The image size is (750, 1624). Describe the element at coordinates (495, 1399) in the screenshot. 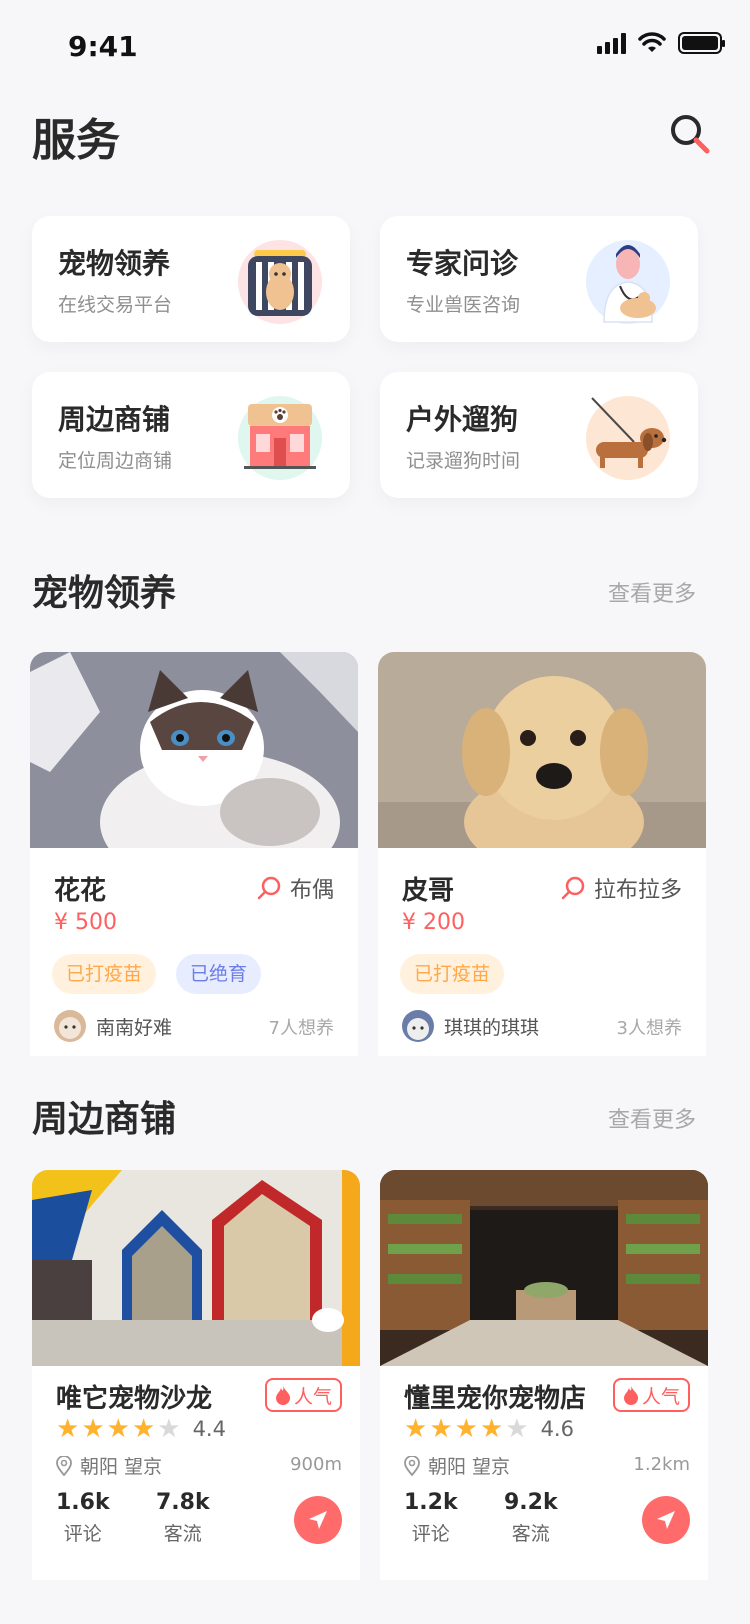

I see `store-name: 懂里宠你宠物店` at that location.